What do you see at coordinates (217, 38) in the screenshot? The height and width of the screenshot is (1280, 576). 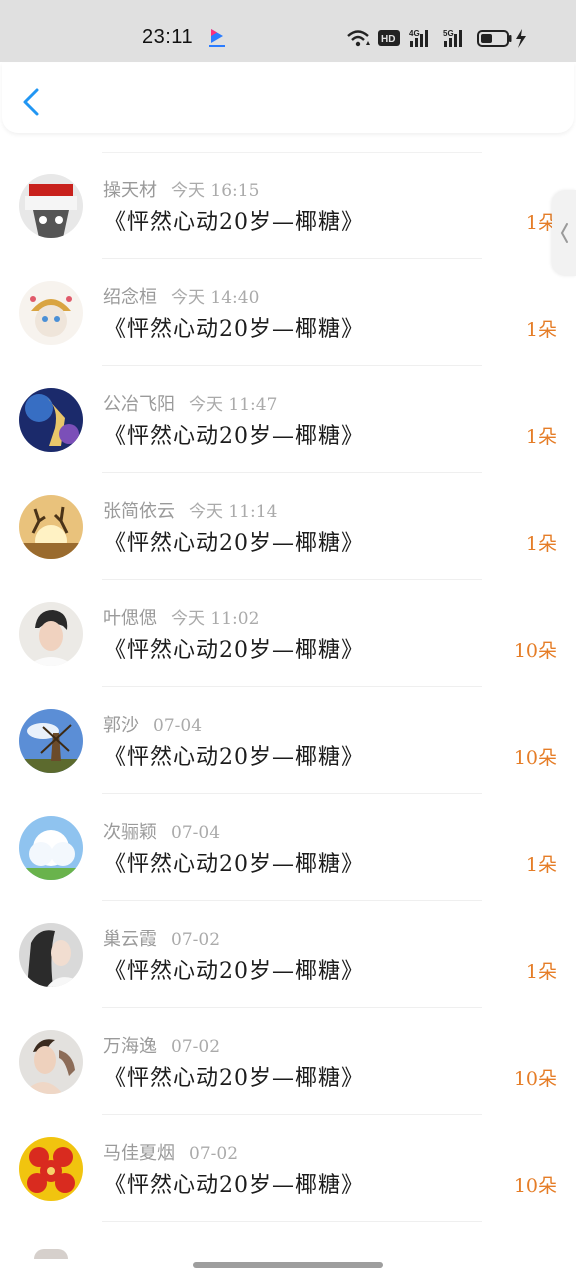 I see `youku-app-icon` at bounding box center [217, 38].